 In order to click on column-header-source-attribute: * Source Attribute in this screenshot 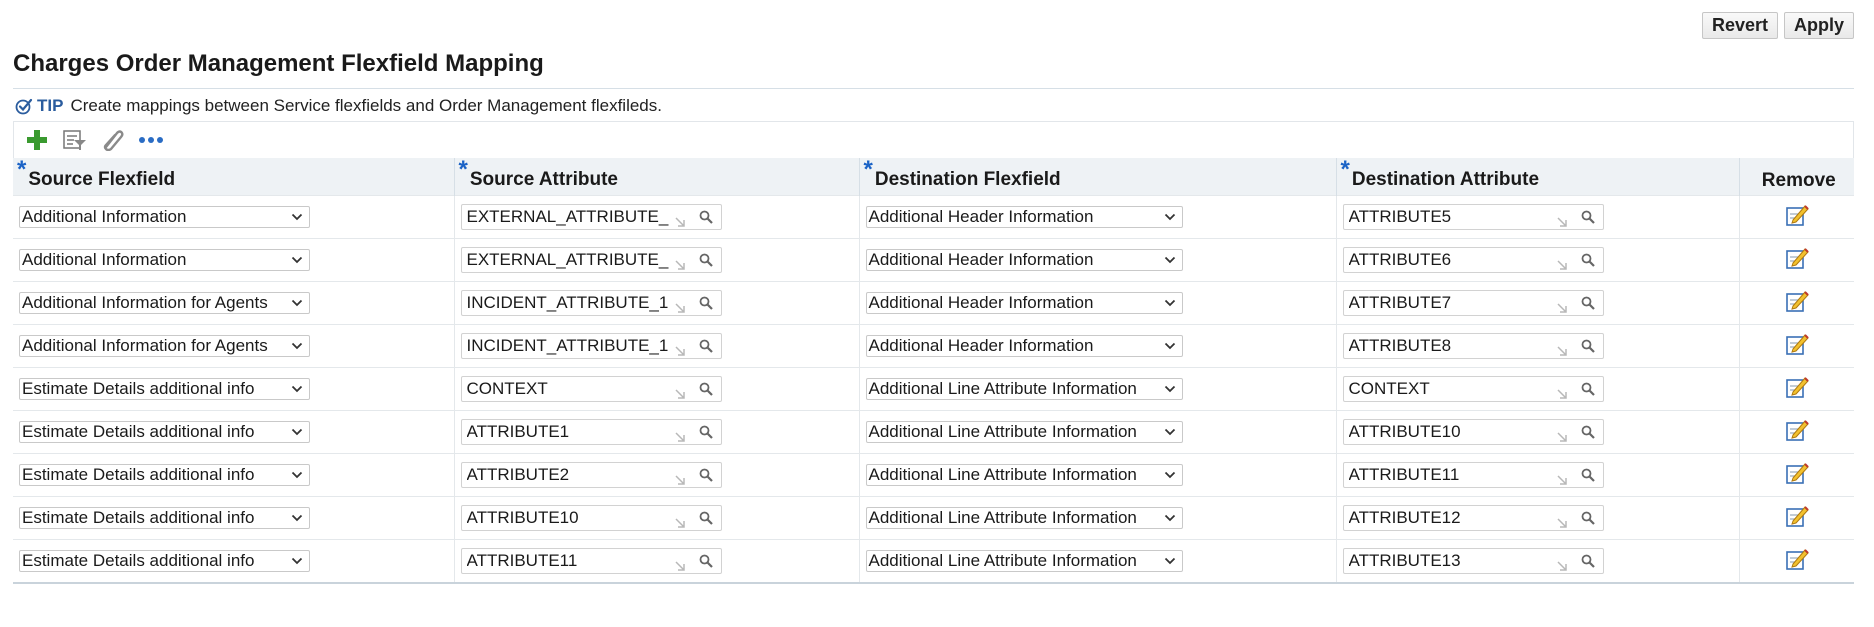, I will do `click(657, 176)`.